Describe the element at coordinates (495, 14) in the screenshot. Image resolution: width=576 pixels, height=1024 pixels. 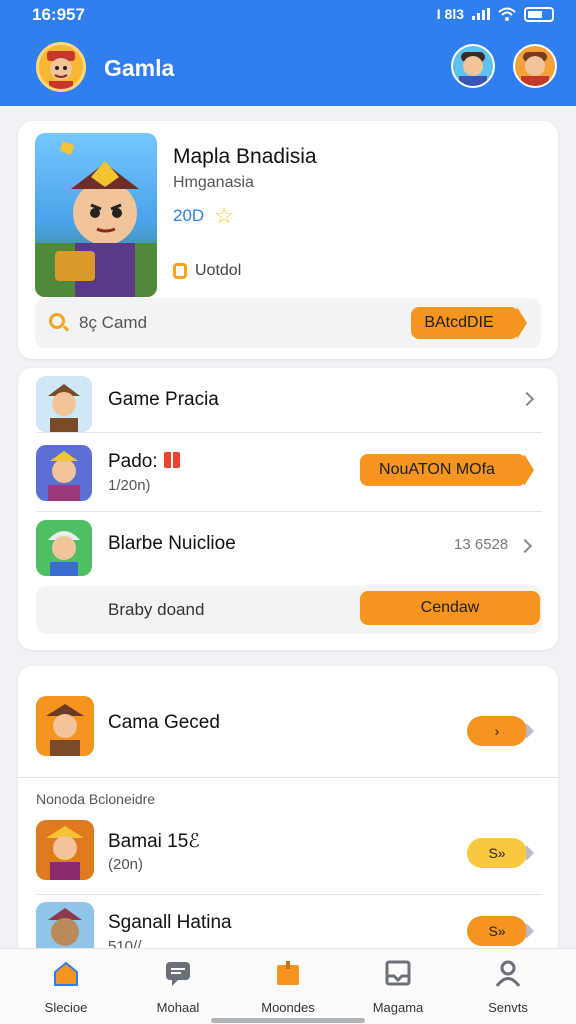
I see `status-icons: I 8l3` at that location.